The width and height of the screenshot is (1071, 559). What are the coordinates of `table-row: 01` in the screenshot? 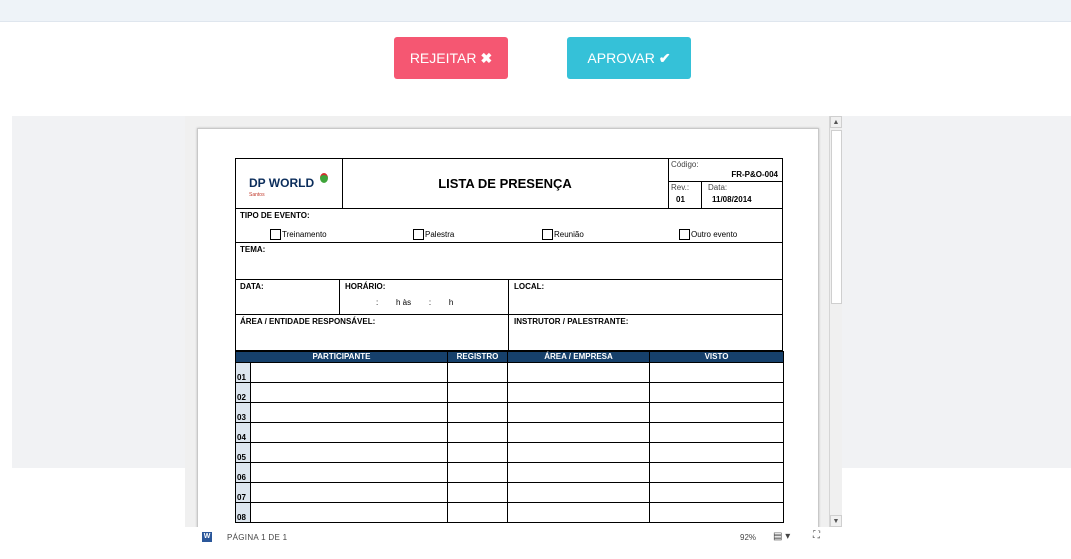 It's located at (509, 372).